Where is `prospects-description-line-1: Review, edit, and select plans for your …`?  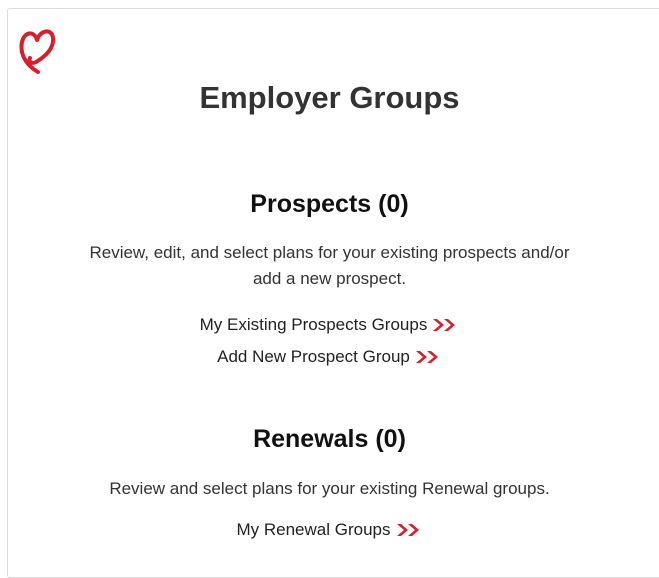
prospects-description-line-1: Review, edit, and select plans for your … is located at coordinates (329, 252).